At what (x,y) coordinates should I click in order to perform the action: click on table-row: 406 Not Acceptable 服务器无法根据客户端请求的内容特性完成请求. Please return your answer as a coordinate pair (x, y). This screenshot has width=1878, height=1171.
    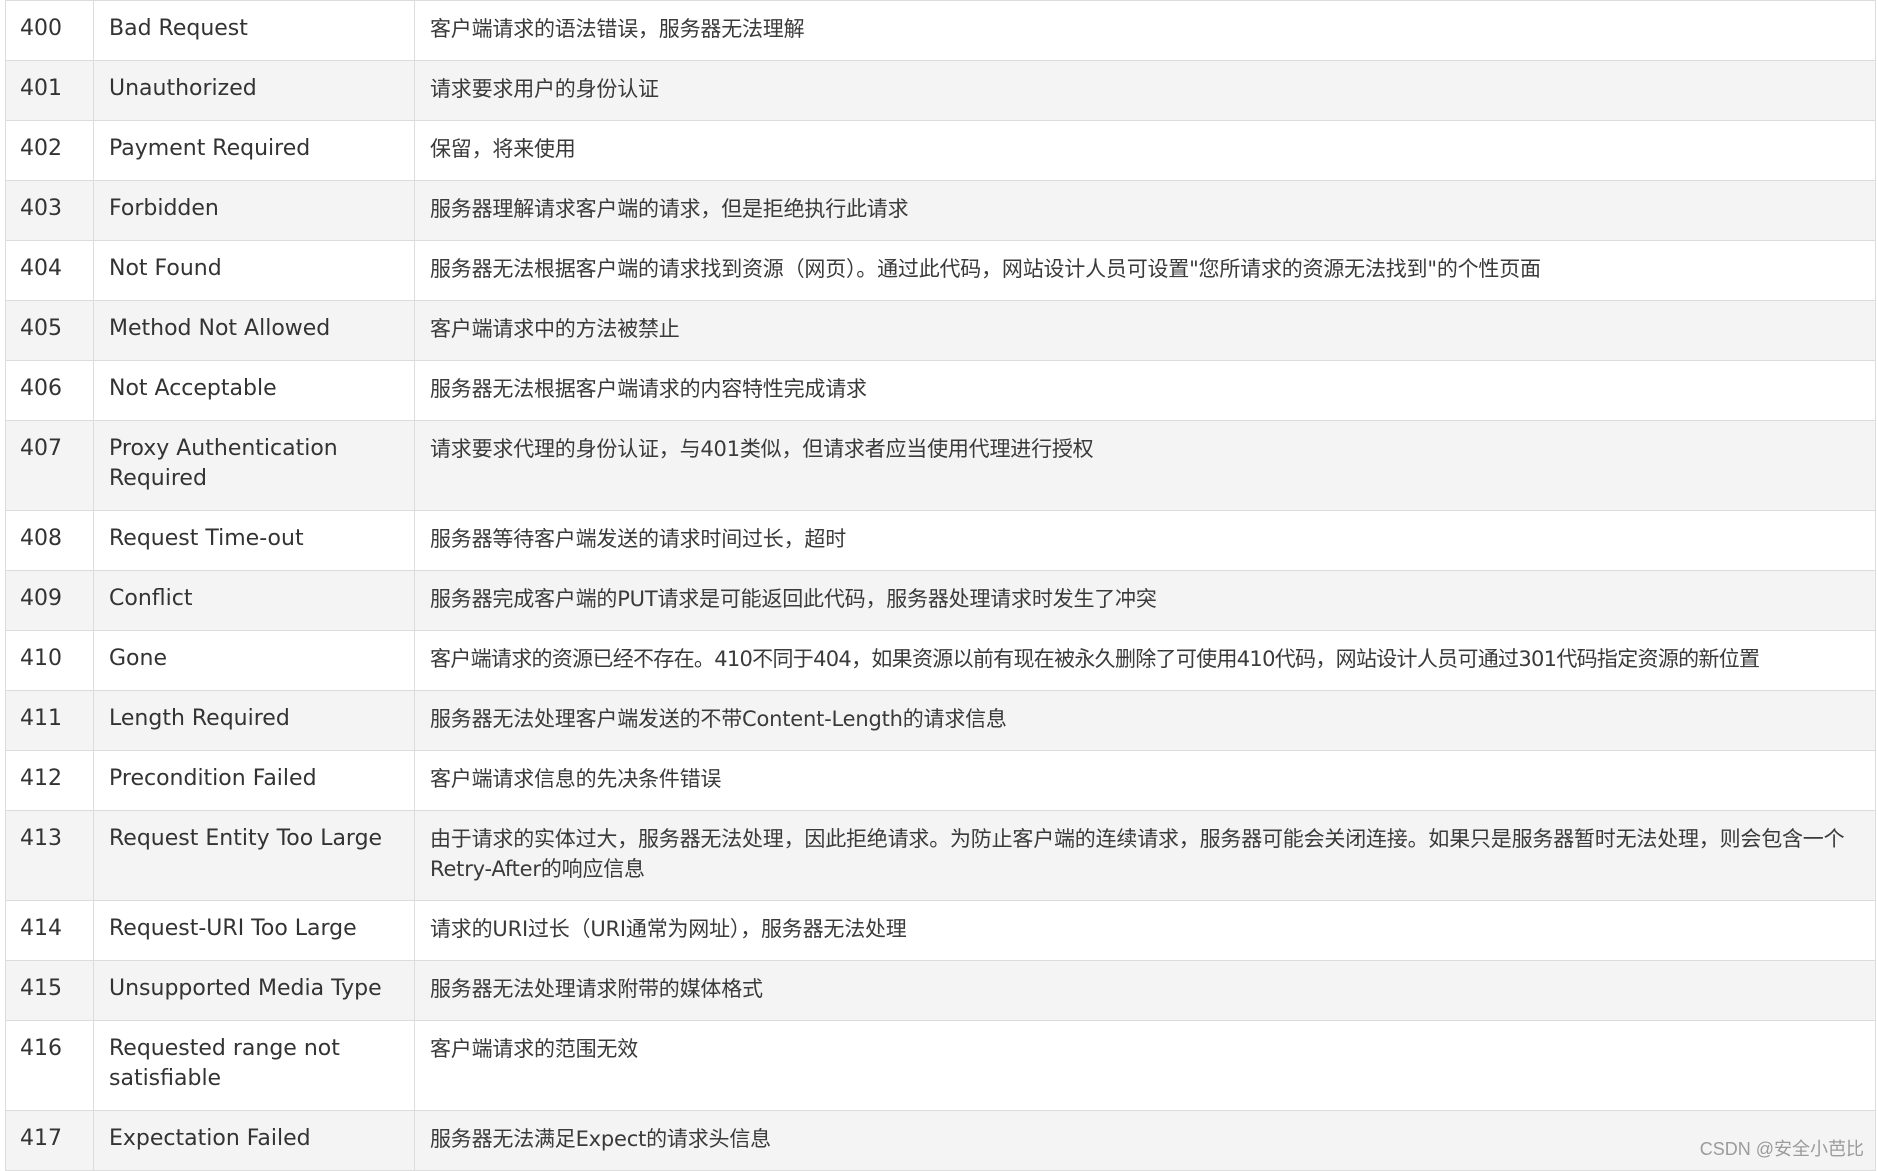
    Looking at the image, I should click on (940, 390).